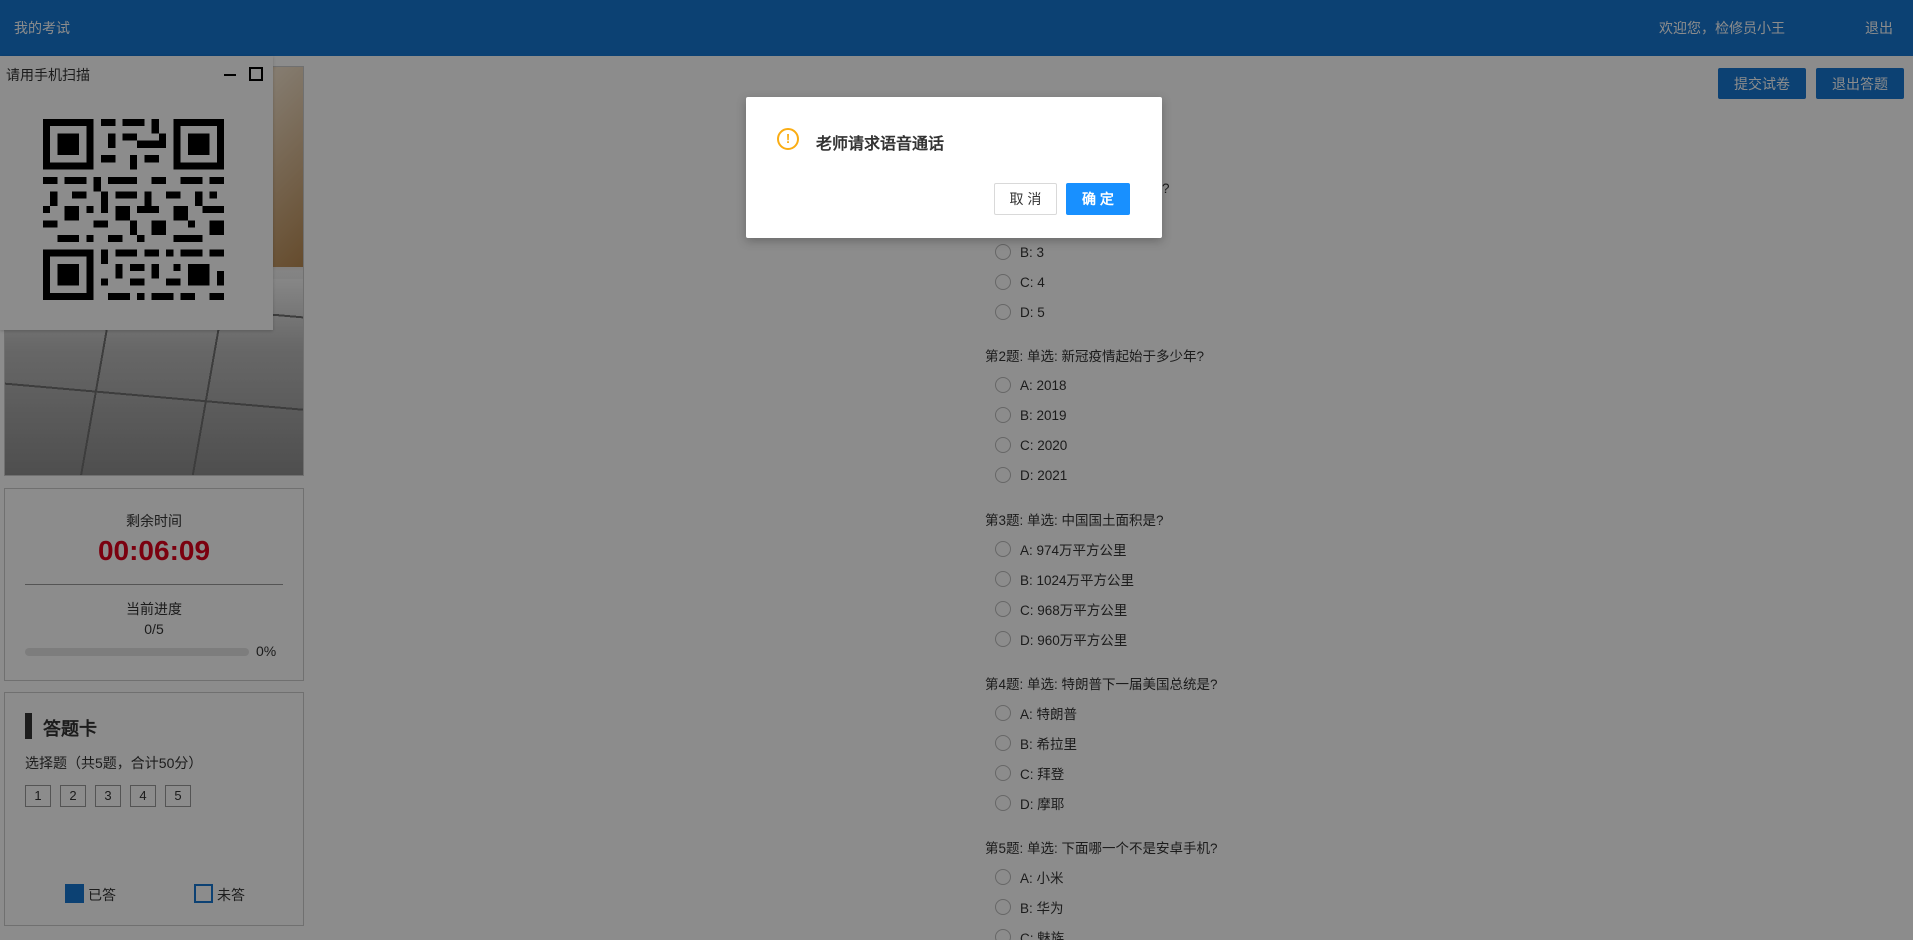  Describe the element at coordinates (1098, 199) in the screenshot. I see `confirm-button: 确 定` at that location.